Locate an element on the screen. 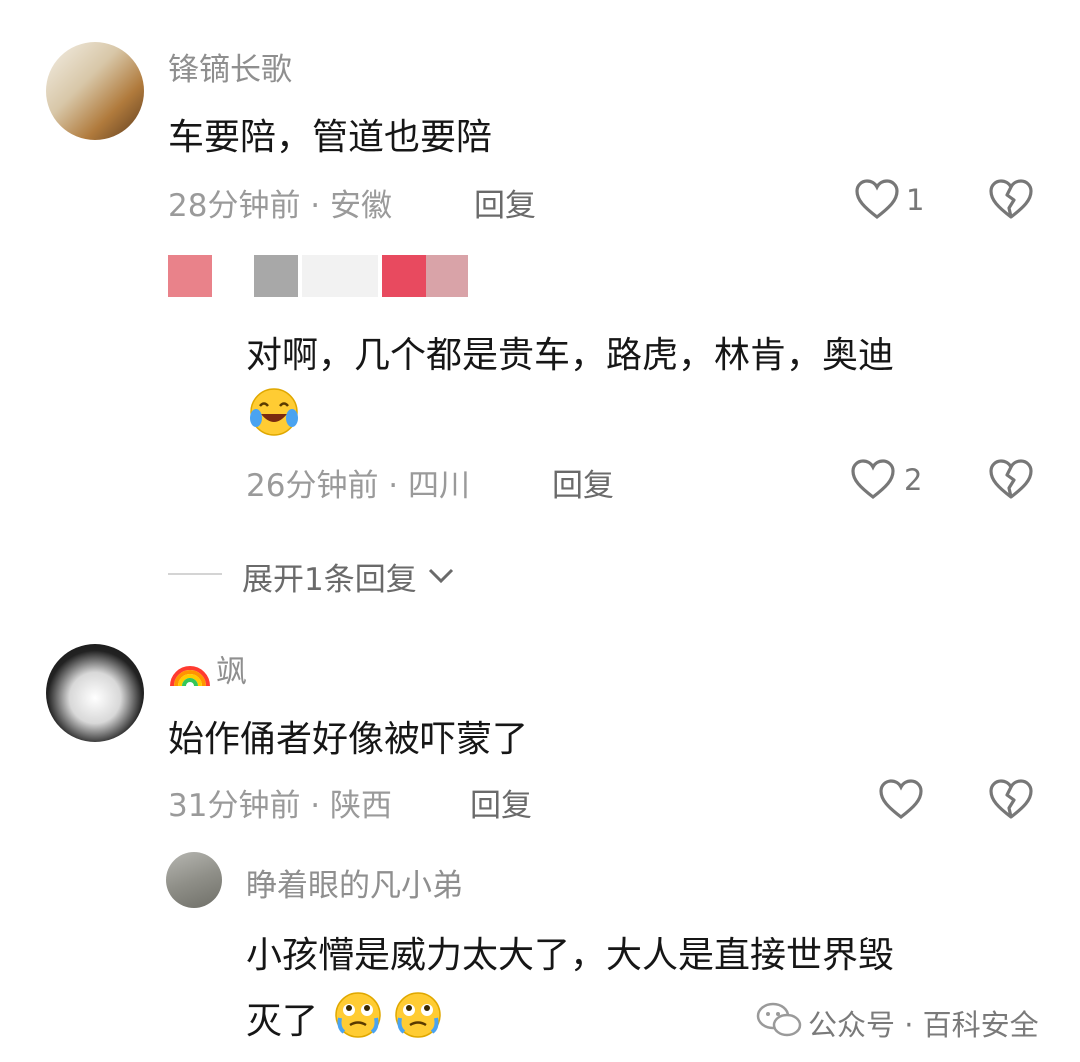 This screenshot has width=1080, height=1062. rainbow-icon is located at coordinates (190, 669).